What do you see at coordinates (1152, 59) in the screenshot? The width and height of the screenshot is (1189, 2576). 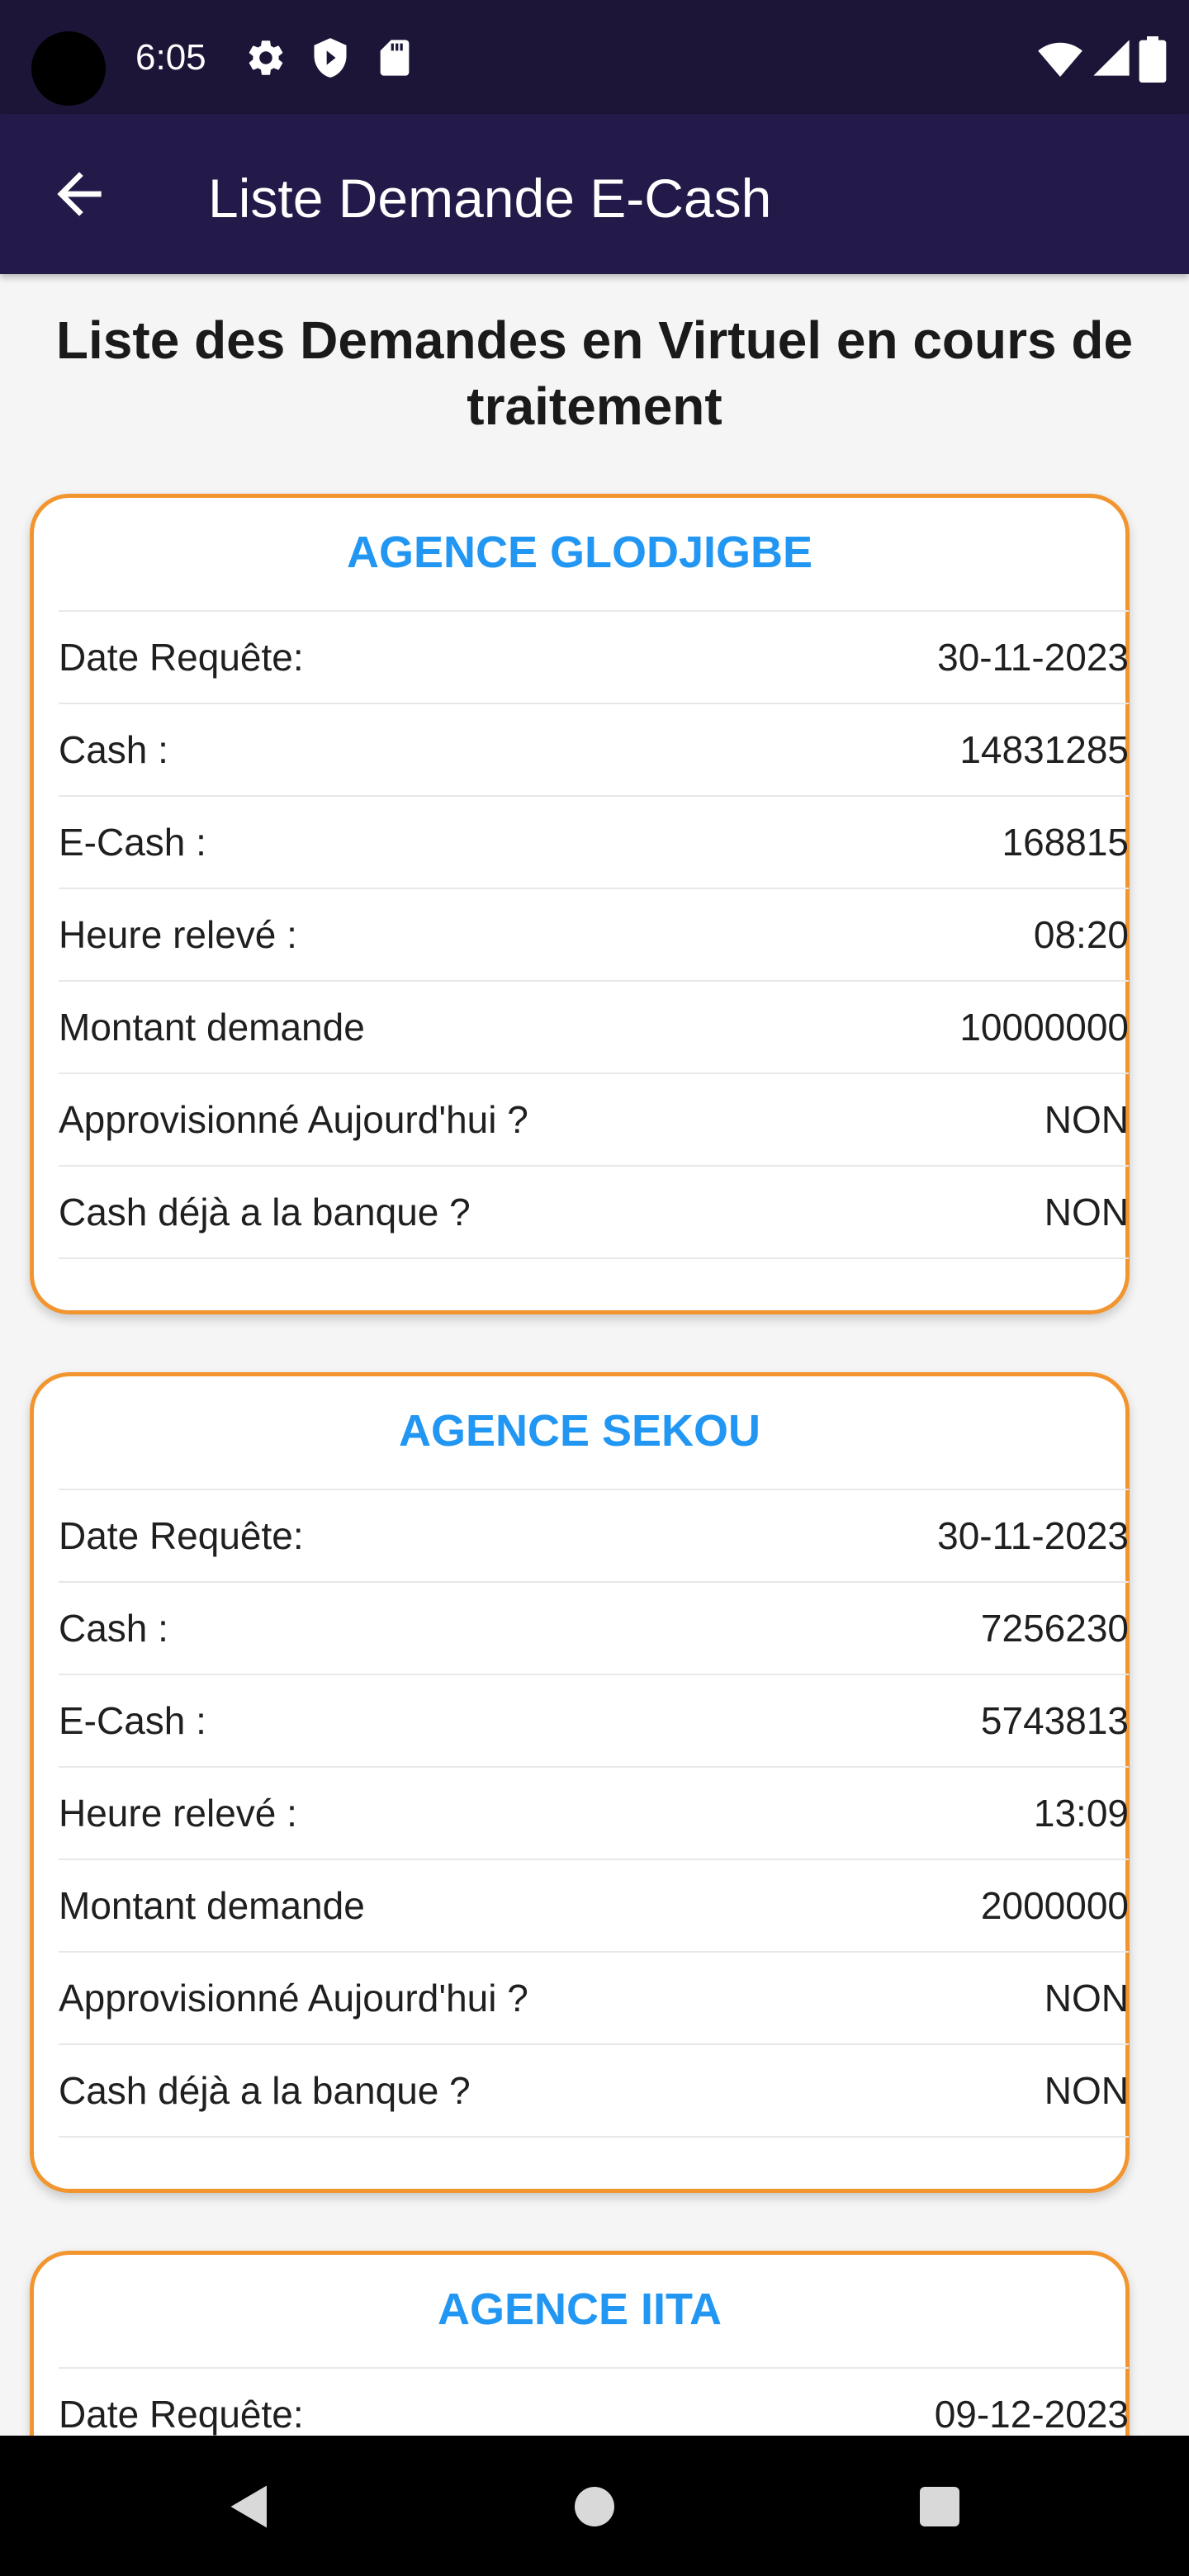 I see `battery-icon` at bounding box center [1152, 59].